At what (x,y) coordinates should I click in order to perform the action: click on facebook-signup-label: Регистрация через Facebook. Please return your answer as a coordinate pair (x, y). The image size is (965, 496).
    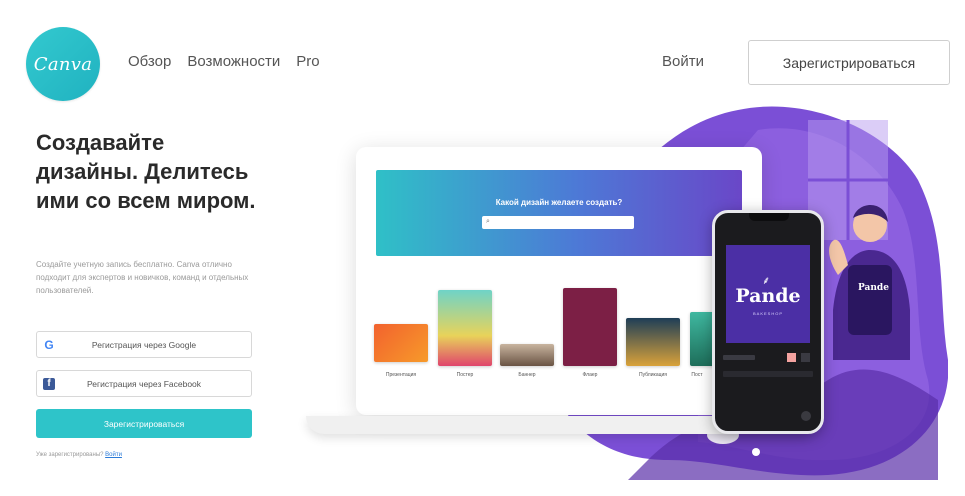
    Looking at the image, I should click on (144, 383).